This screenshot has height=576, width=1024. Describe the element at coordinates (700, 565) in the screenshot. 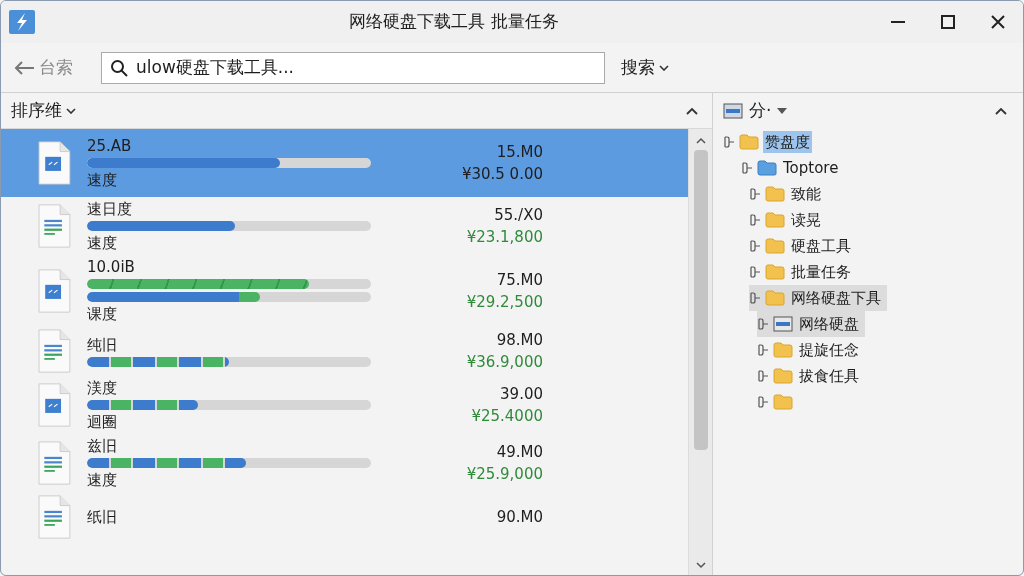

I see `scroll-down-icon` at that location.